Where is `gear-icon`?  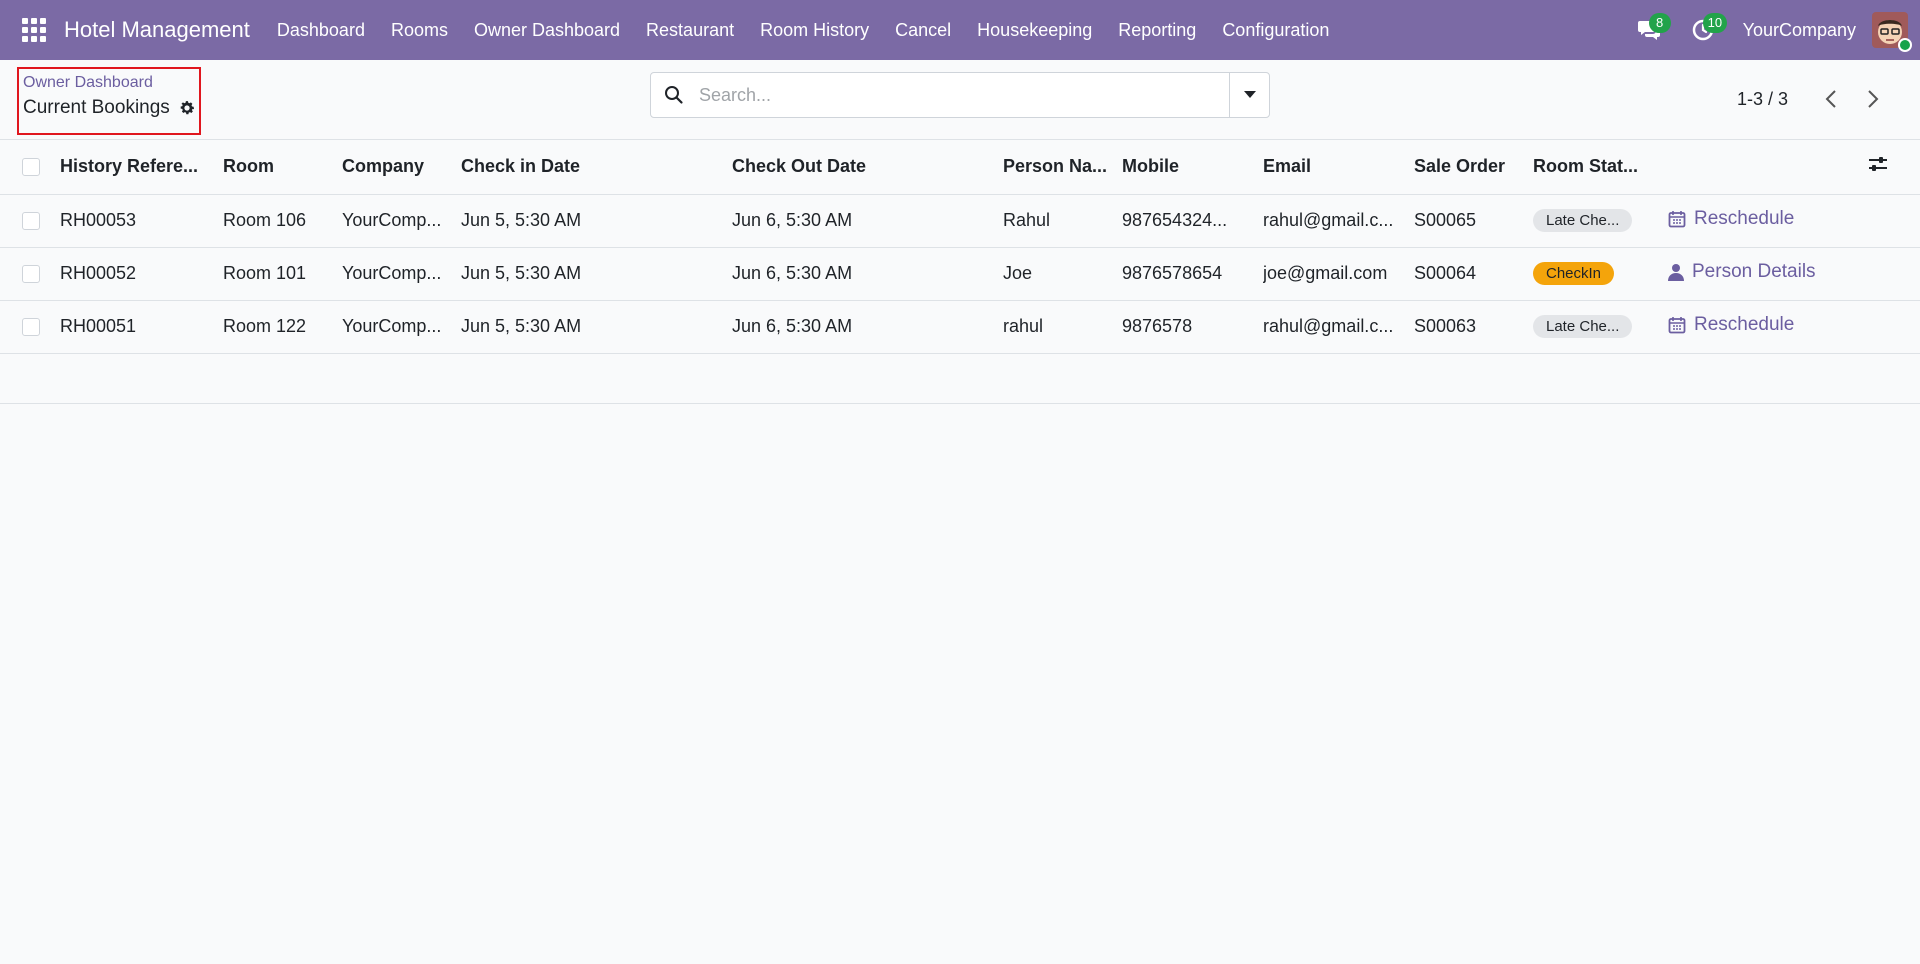
gear-icon is located at coordinates (187, 108).